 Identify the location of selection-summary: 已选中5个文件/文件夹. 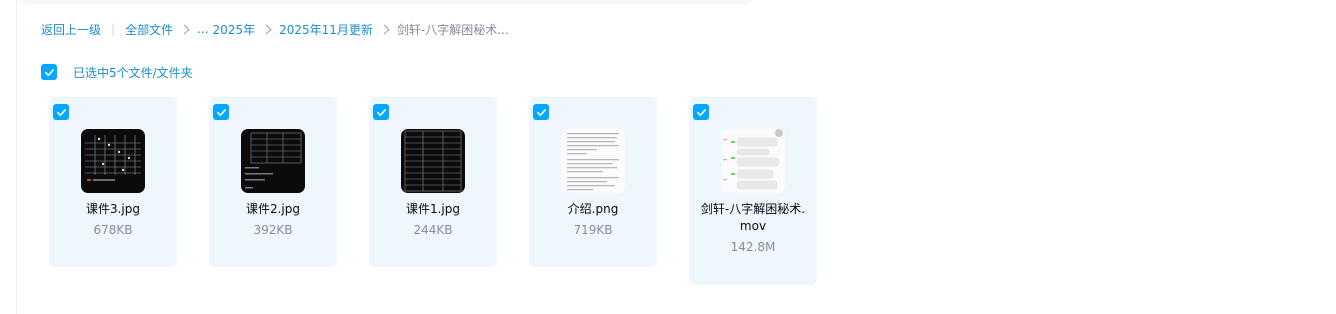
(133, 72).